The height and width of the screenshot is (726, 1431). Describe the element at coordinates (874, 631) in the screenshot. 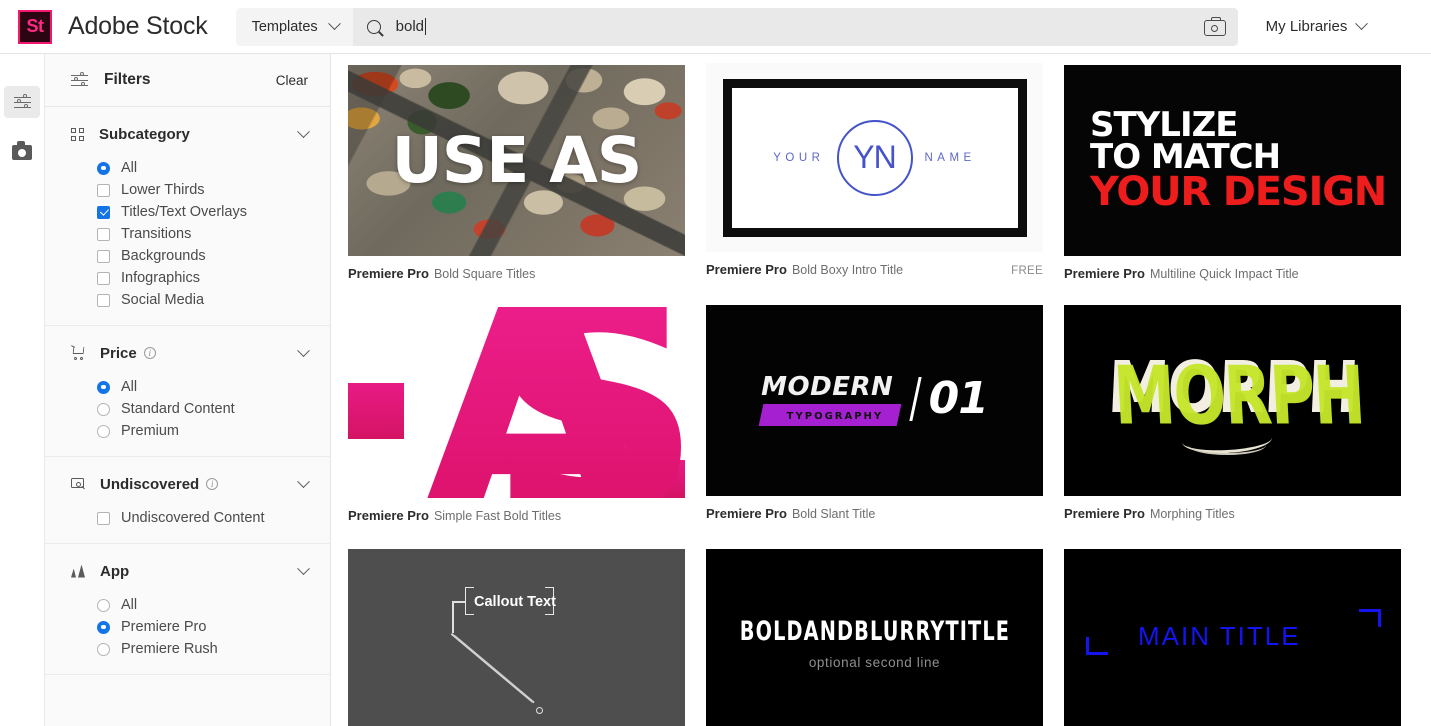

I see `preview-line-1: BOLDANDBLURRYTITLE` at that location.